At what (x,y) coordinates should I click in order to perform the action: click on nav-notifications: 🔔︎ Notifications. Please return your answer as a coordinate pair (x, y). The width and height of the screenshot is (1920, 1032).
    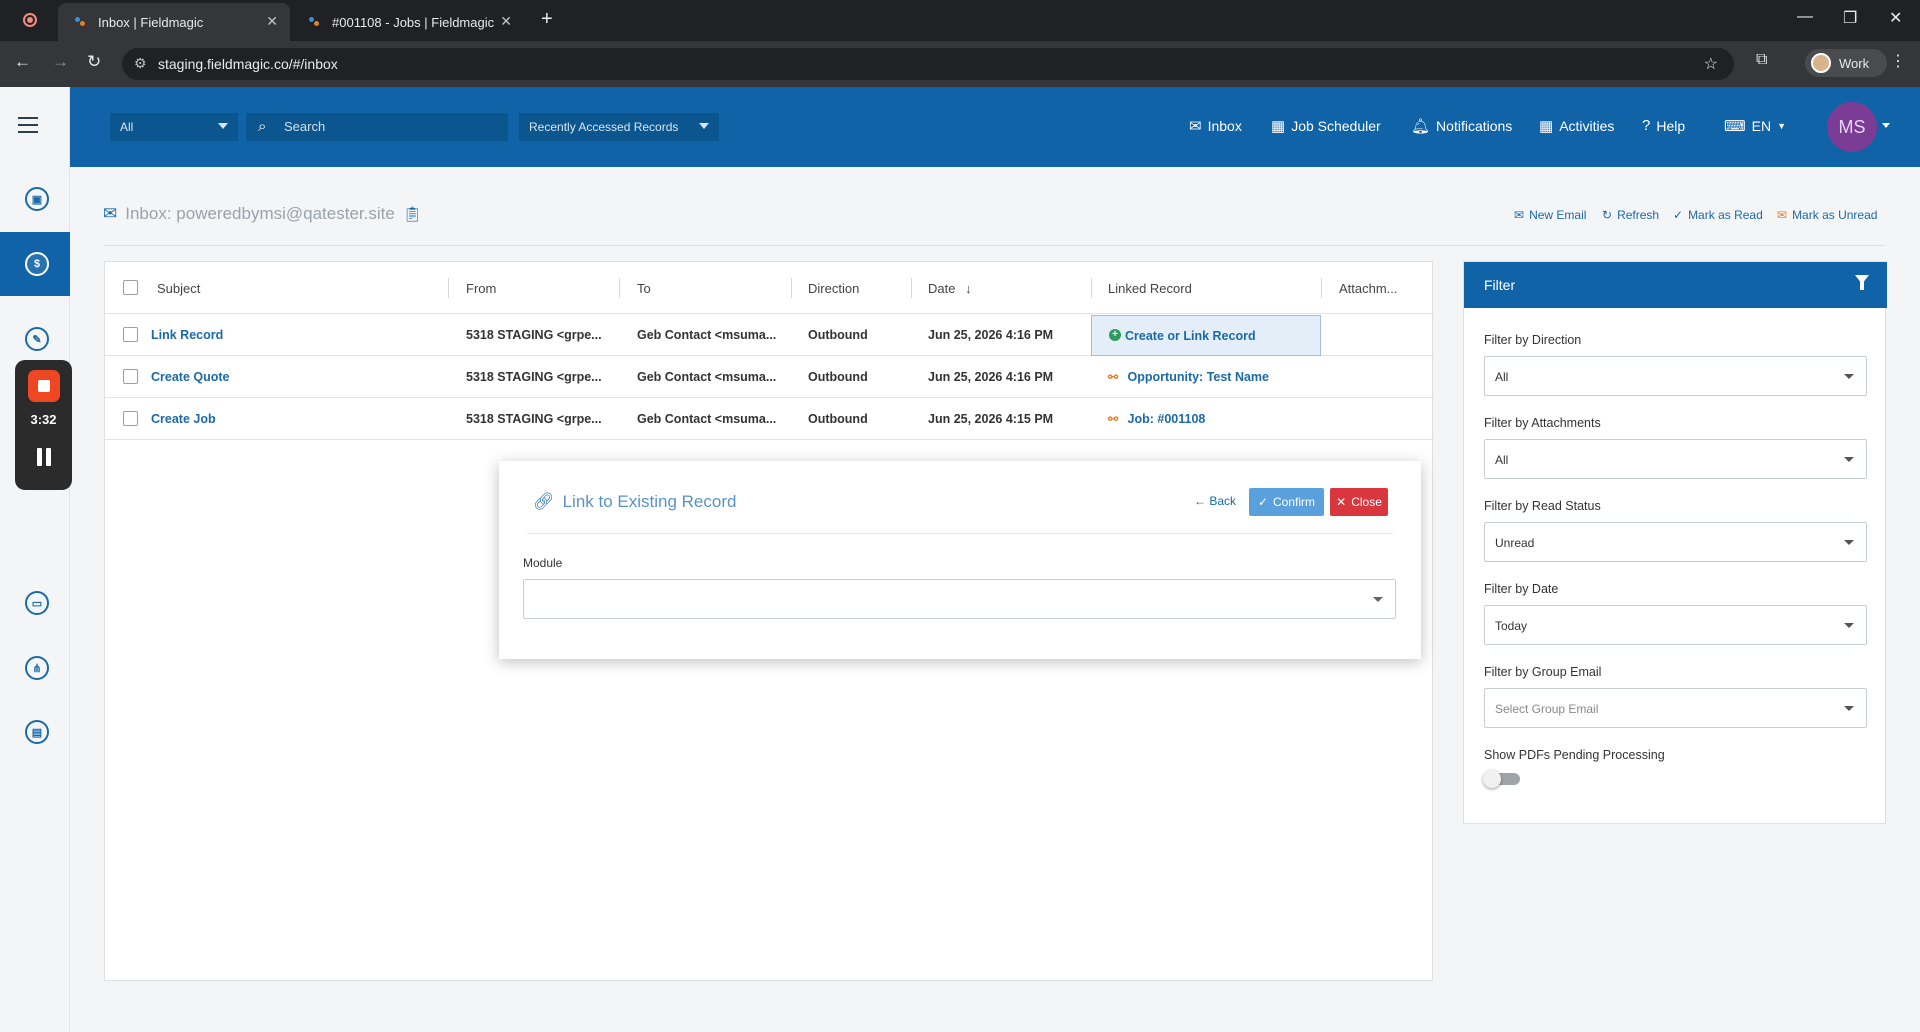
    Looking at the image, I should click on (1461, 126).